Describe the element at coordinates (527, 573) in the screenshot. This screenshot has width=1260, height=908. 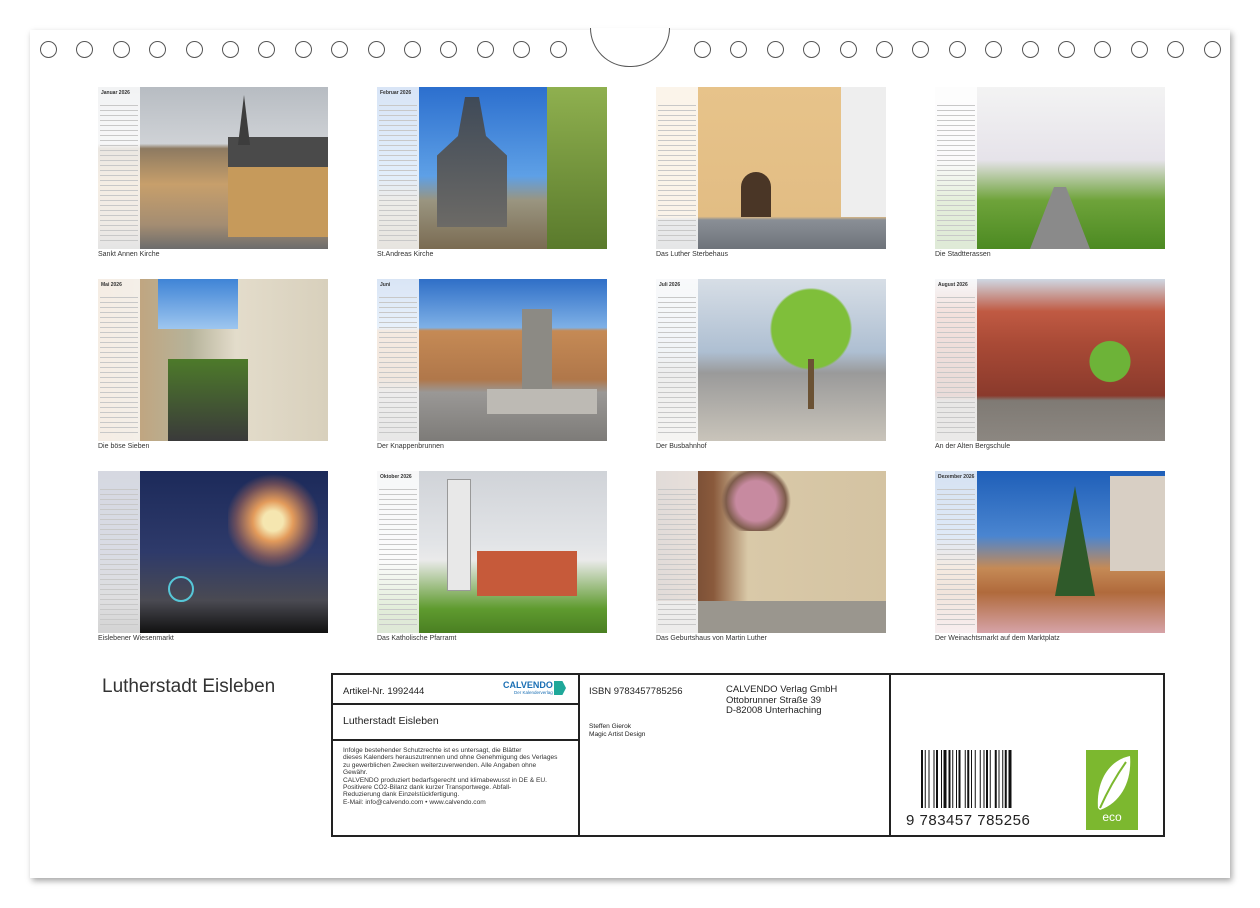
I see `church-roof-photo` at that location.